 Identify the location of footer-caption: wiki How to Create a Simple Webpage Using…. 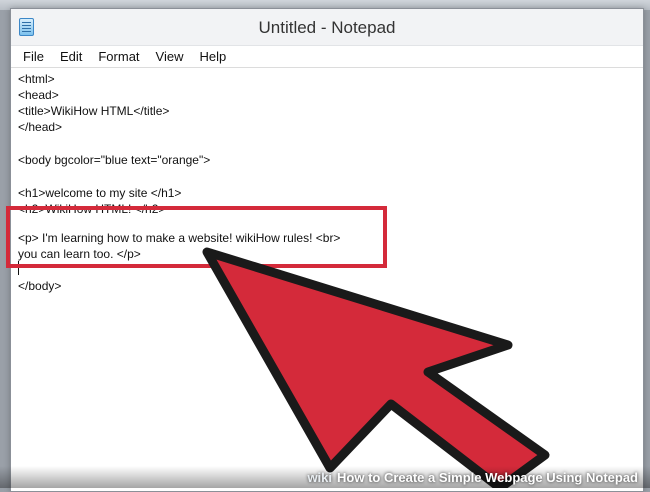
(472, 477).